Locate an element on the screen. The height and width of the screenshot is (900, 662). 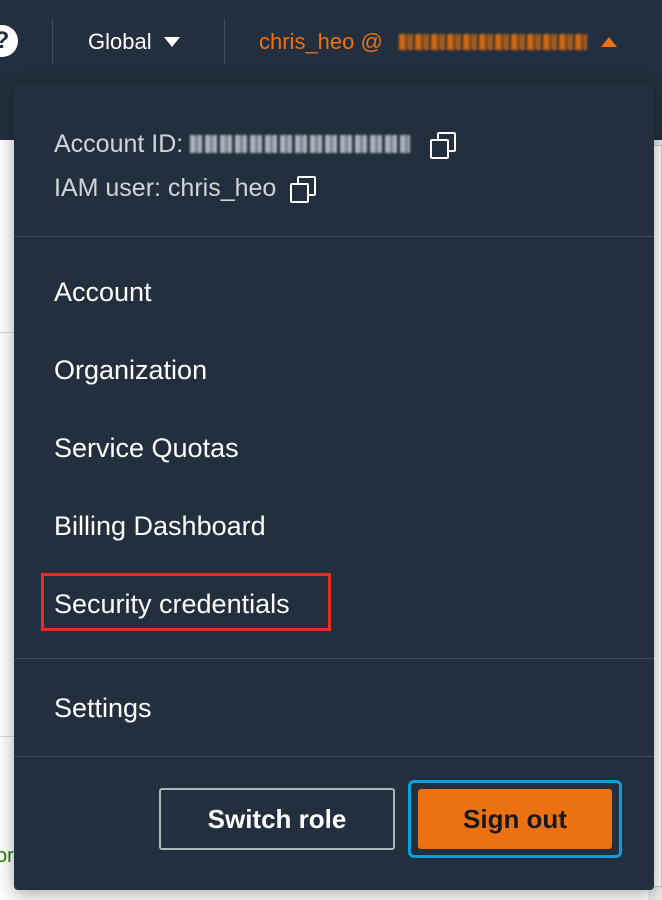
redacted-account-id is located at coordinates (300, 144).